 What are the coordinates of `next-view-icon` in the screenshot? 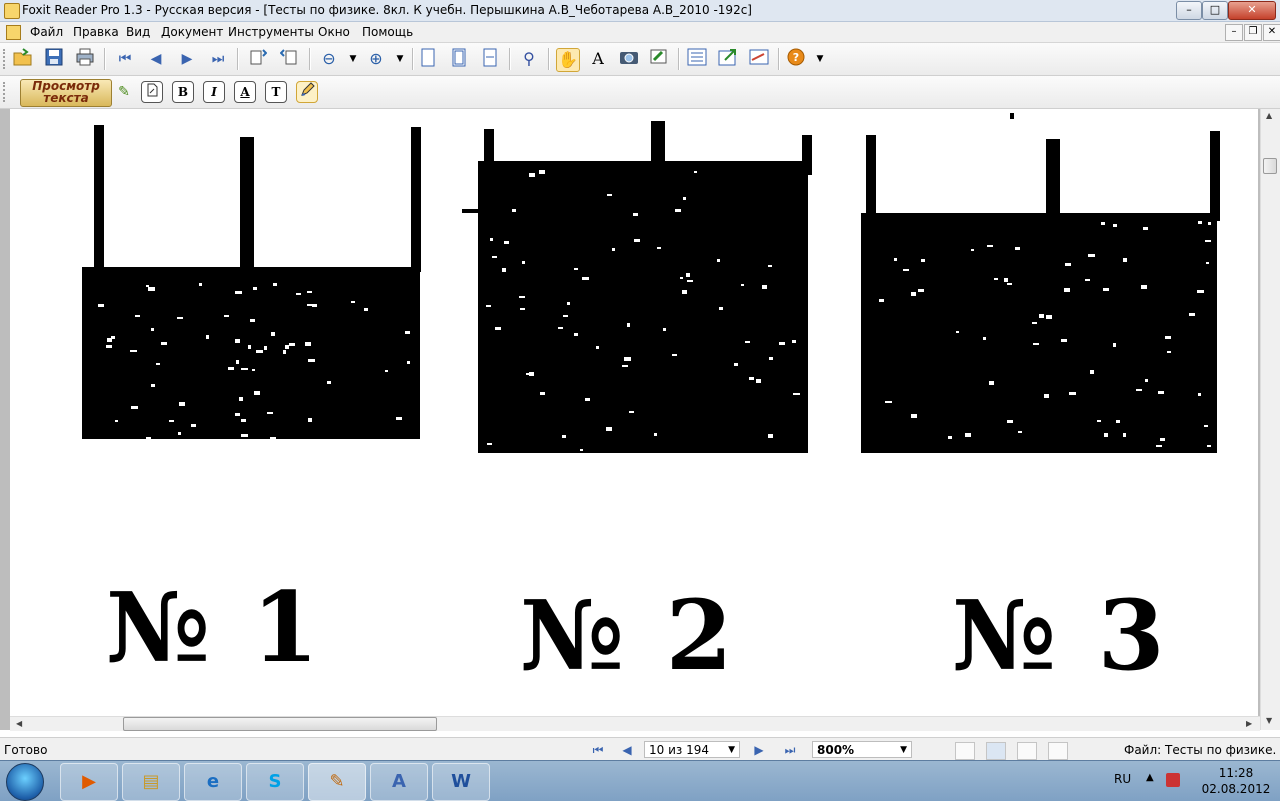 It's located at (289, 59).